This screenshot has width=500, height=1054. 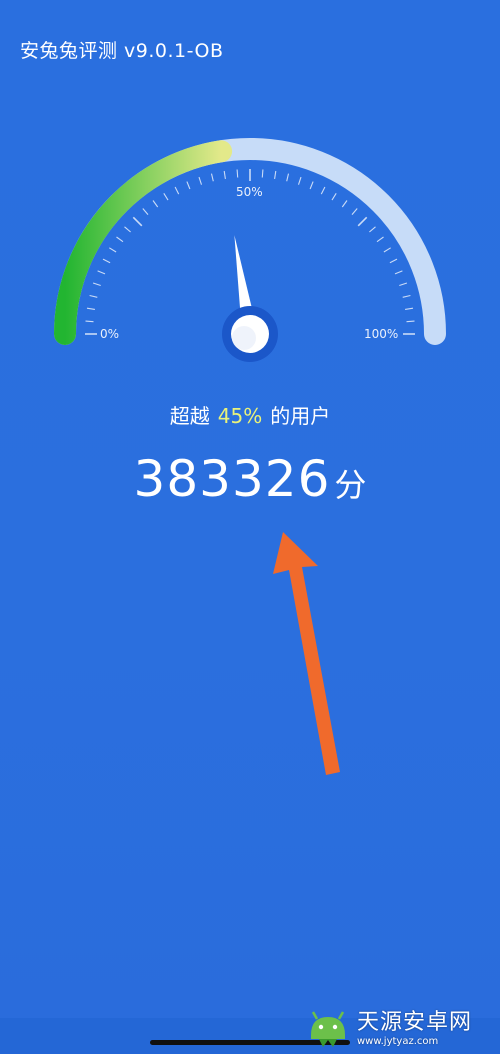 What do you see at coordinates (328, 1029) in the screenshot?
I see `android-logo-icon` at bounding box center [328, 1029].